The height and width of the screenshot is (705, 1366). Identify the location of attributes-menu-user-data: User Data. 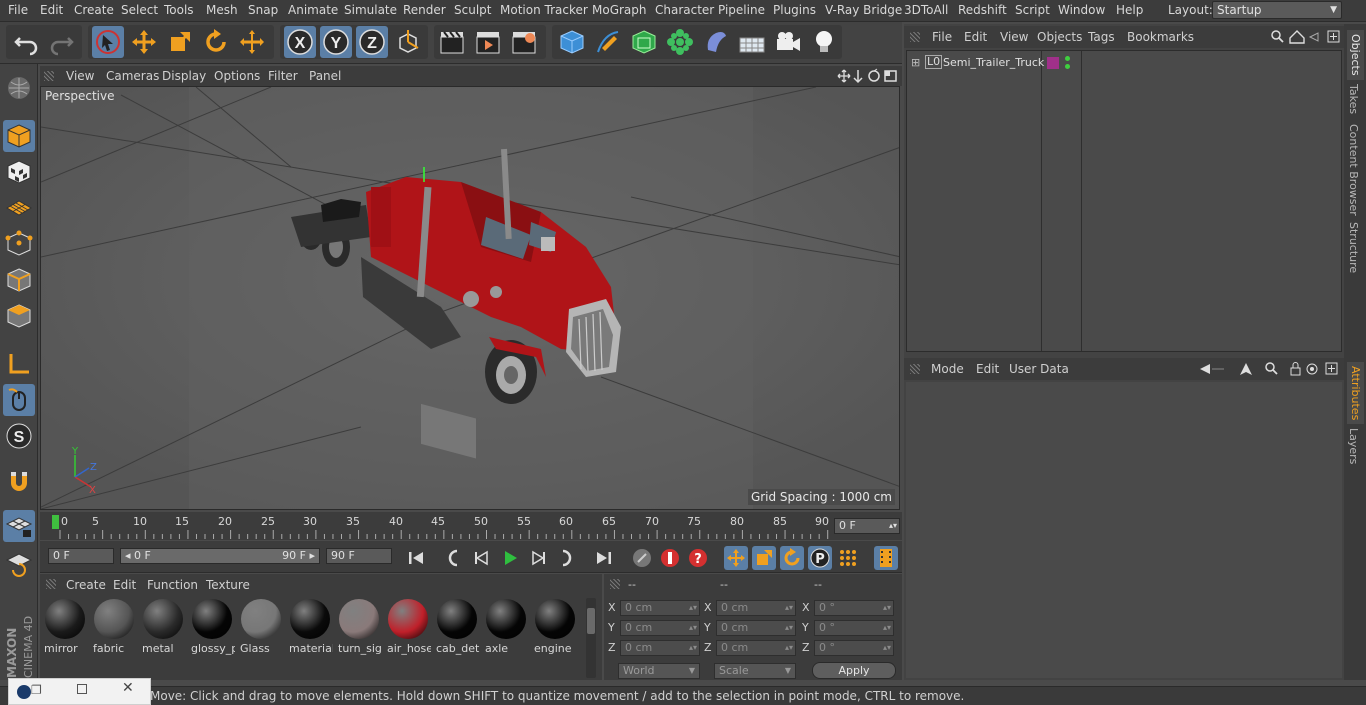
(1039, 369).